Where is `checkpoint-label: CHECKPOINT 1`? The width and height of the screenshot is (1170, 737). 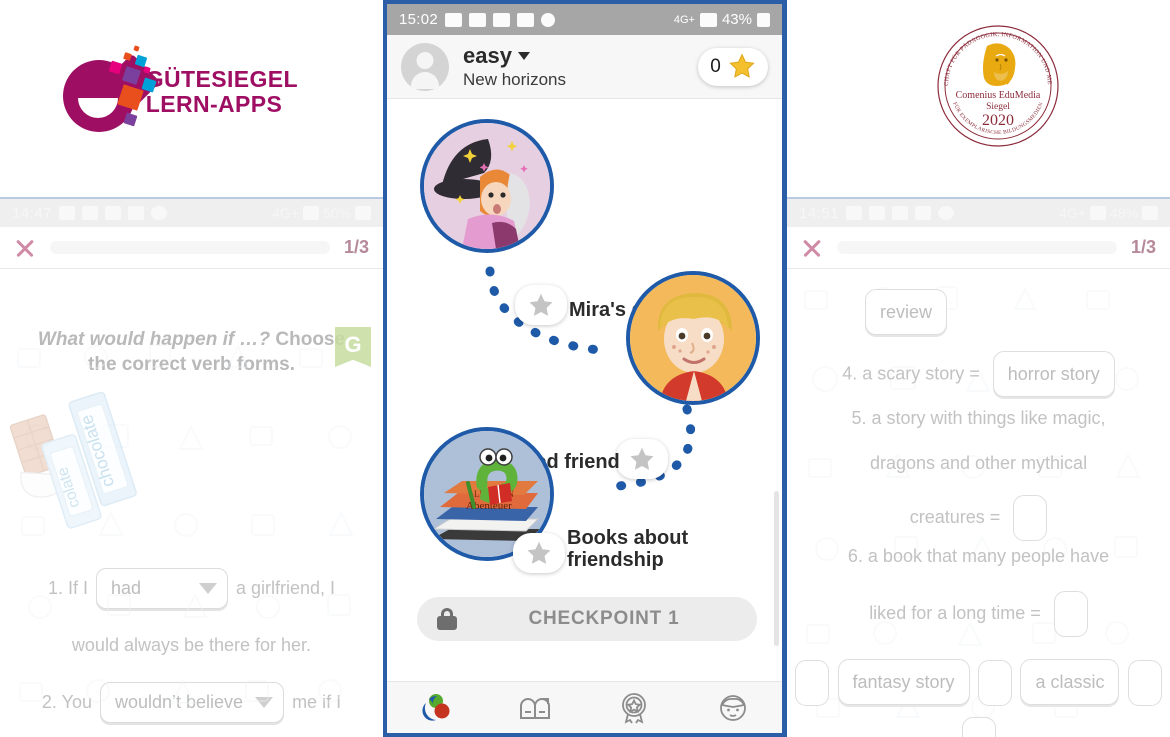
checkpoint-label: CHECKPOINT 1 is located at coordinates (604, 618).